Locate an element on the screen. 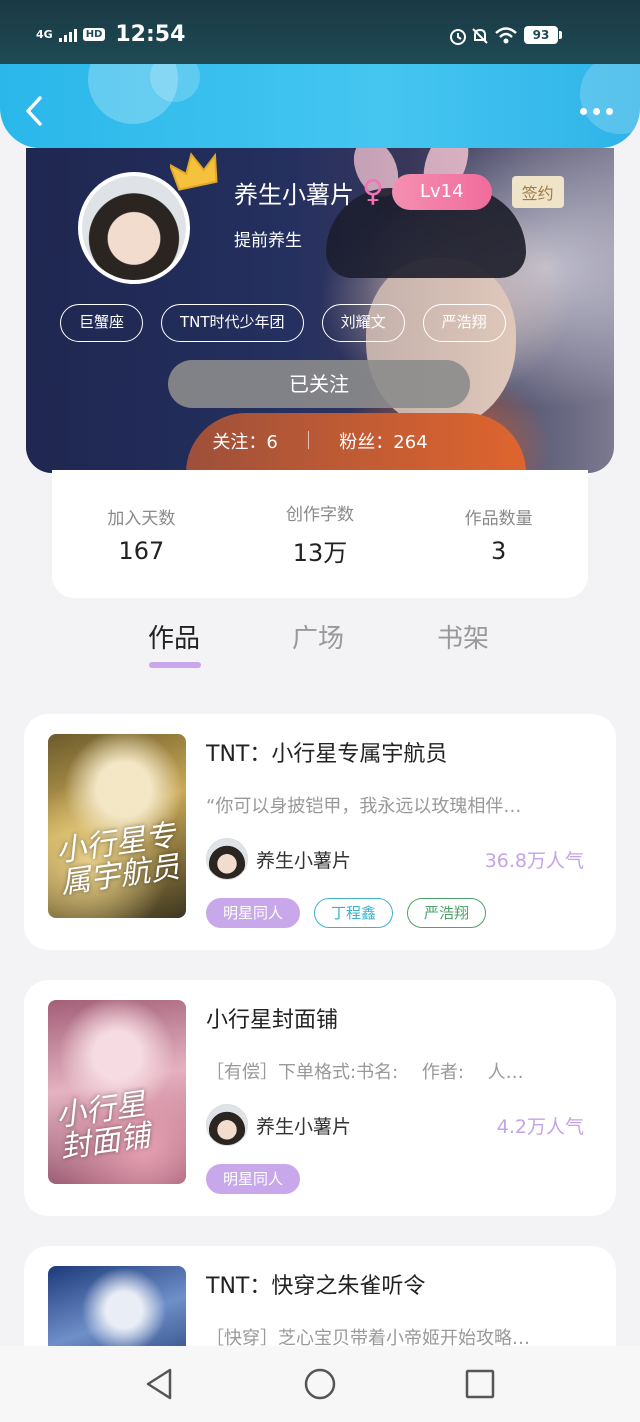 This screenshot has height=1422, width=640. profile-tags: 巨蟹座 TNT时代少年团 刘耀文 严浩翔 is located at coordinates (283, 323).